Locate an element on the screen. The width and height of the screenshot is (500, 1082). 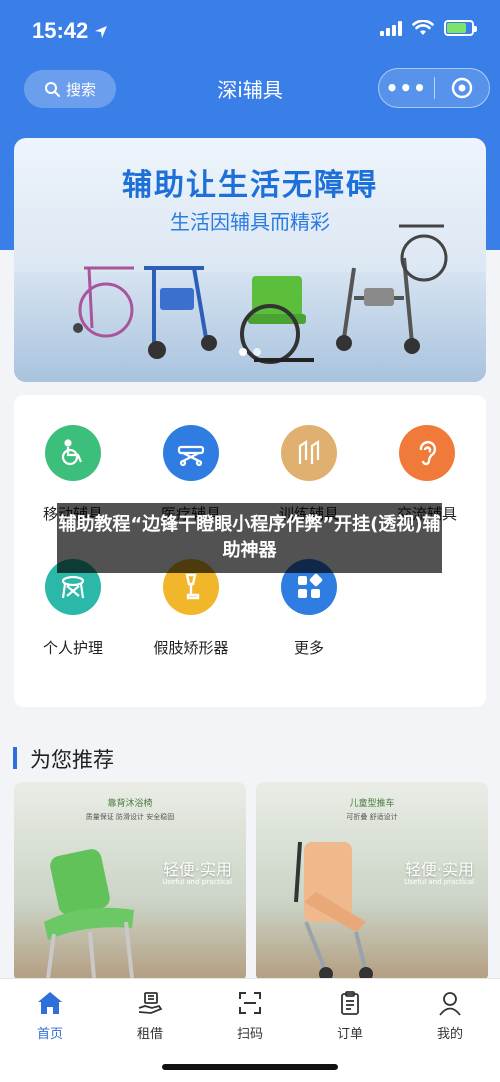
status-bar: 15:42 is located at coordinates (250, 31).